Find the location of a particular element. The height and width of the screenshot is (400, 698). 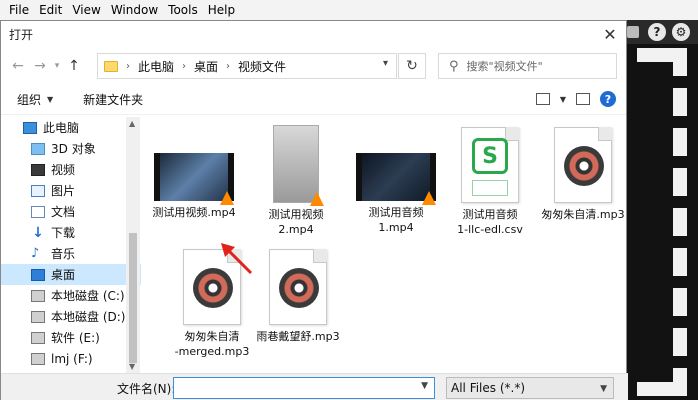

scroll-down-icon: ▼ is located at coordinates (132, 366).